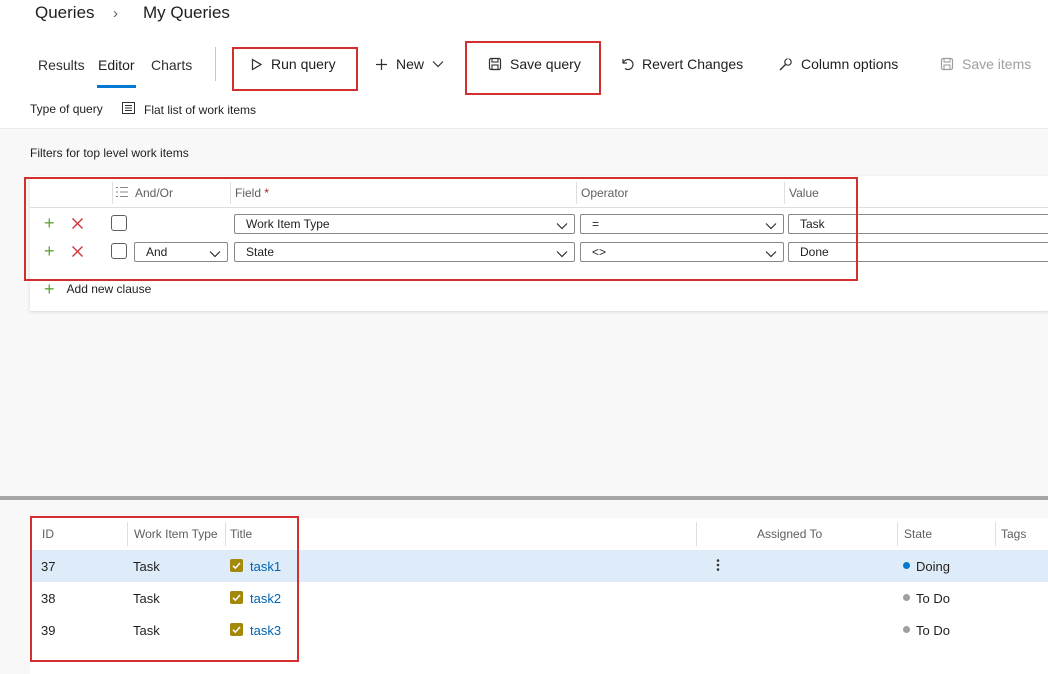 This screenshot has width=1048, height=674. I want to click on operator-dropdown-value: =, so click(596, 224).